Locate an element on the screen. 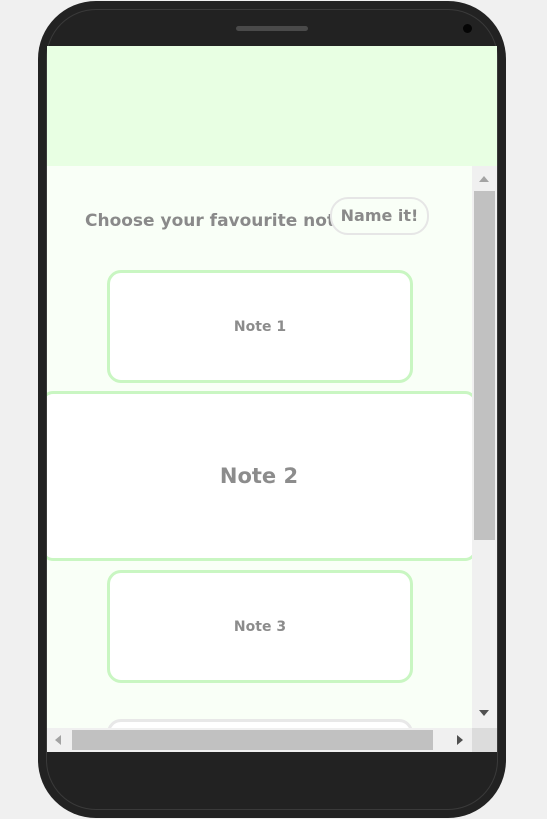  scroll-down-arrow-icon is located at coordinates (484, 713).